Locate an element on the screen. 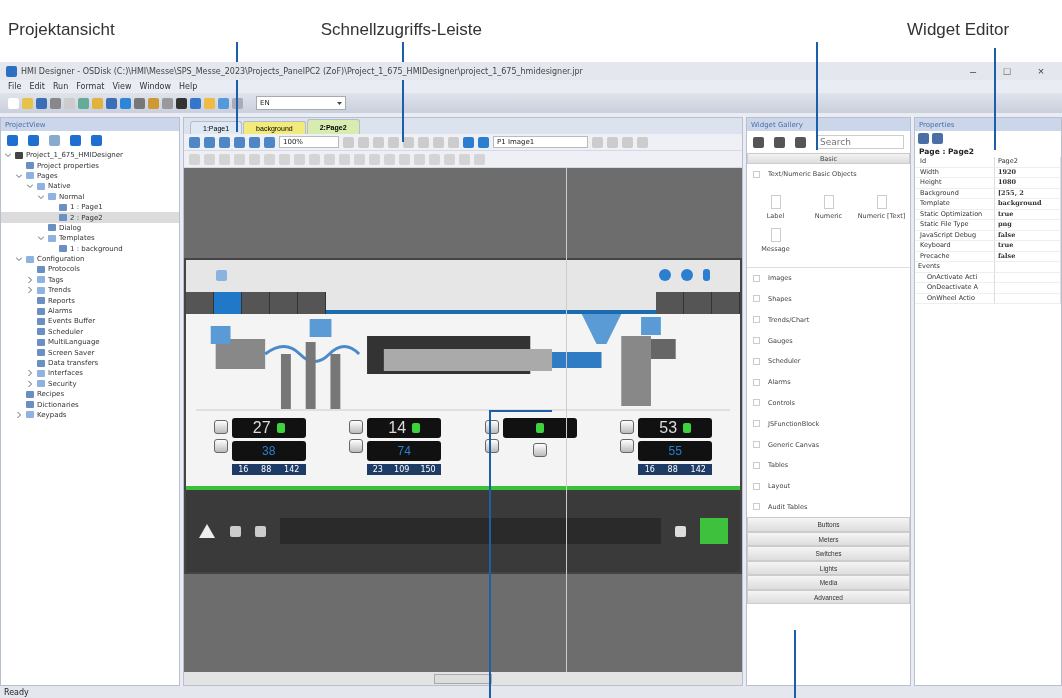 This screenshot has width=1062, height=698. app-icon is located at coordinates (11, 71).